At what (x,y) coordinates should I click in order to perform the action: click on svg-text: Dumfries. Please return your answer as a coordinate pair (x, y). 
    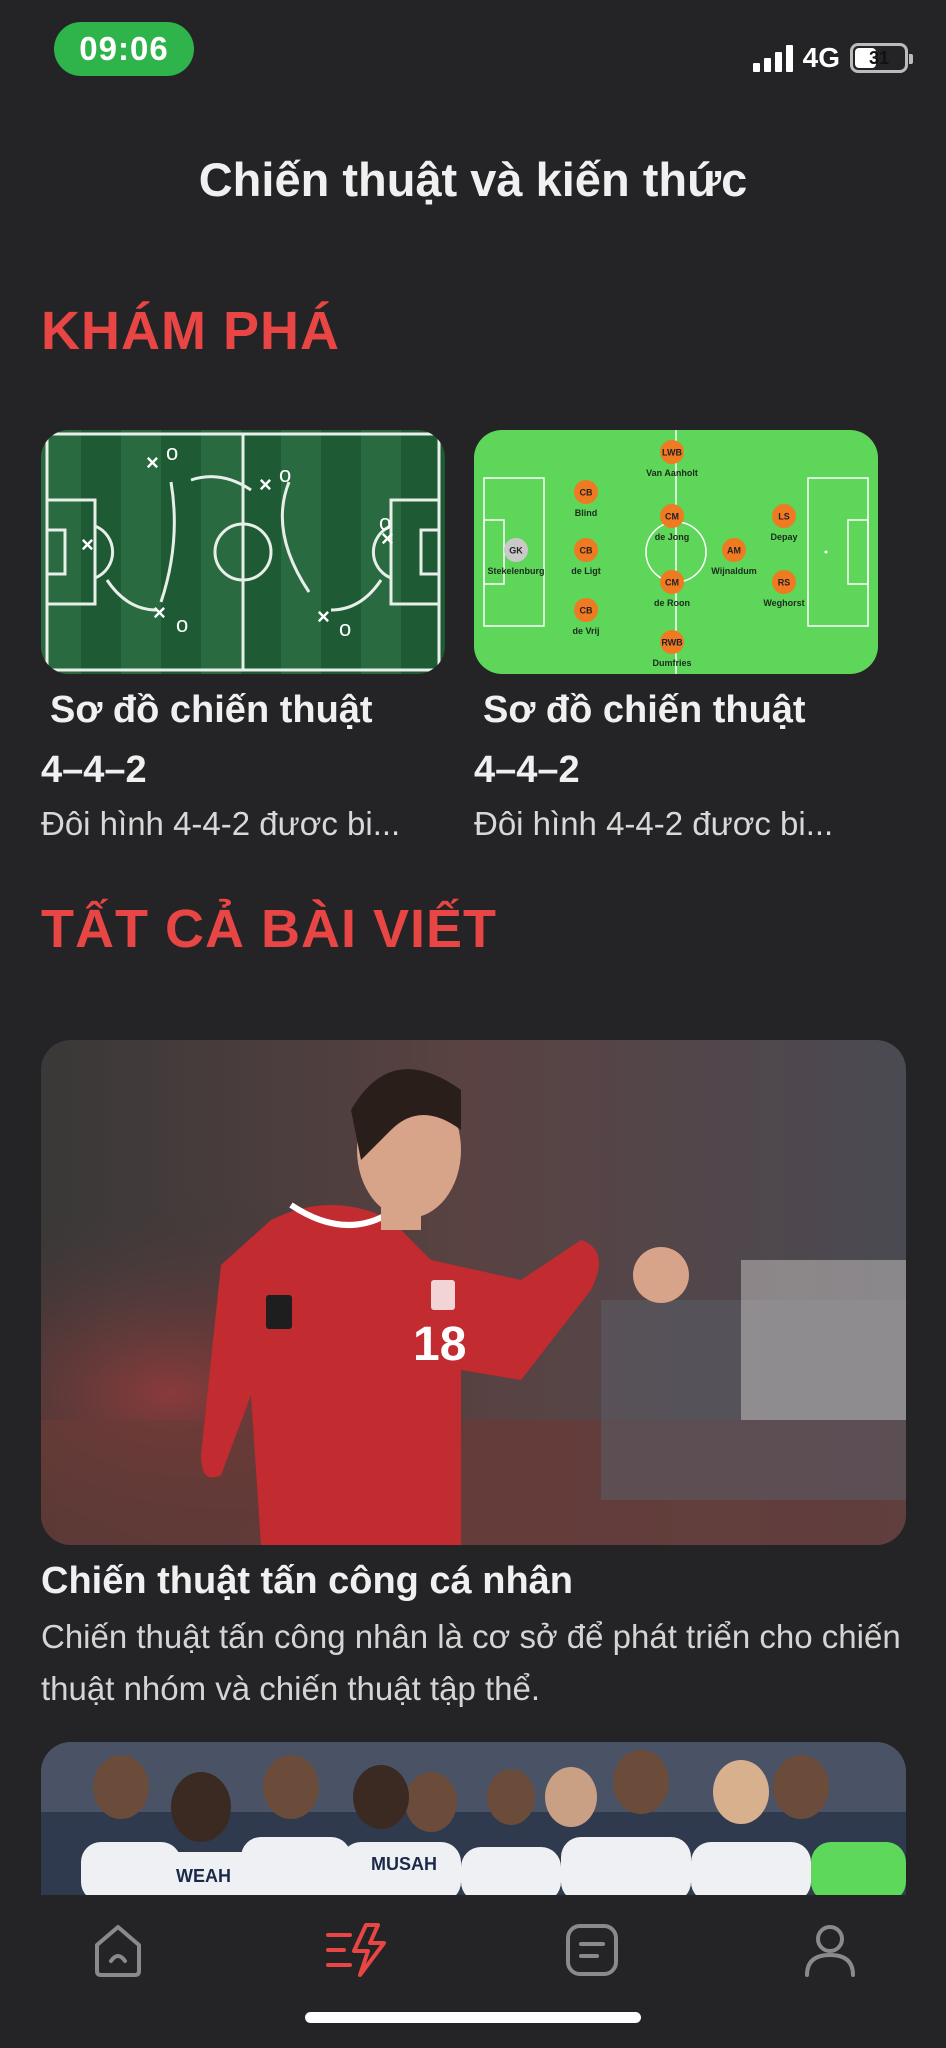
    Looking at the image, I should click on (671, 663).